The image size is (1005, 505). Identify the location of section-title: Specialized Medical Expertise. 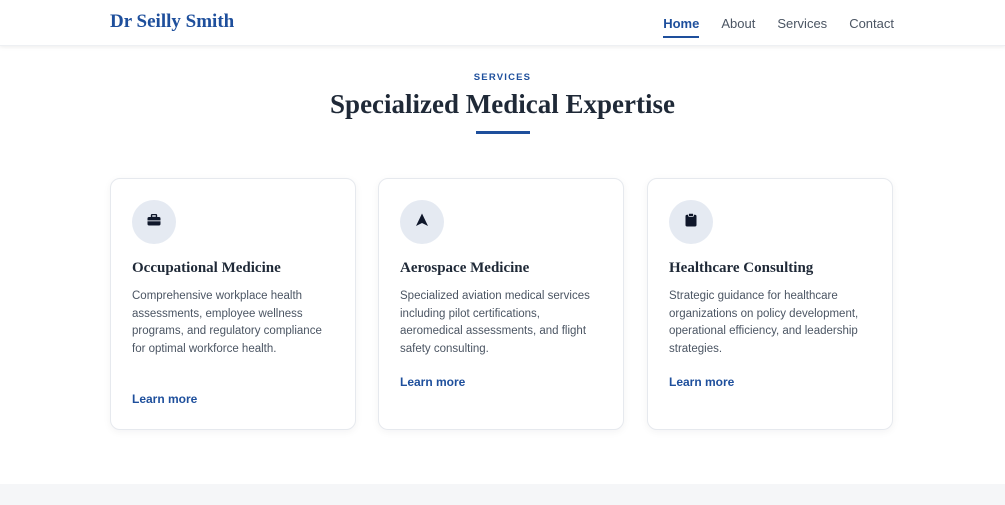
(502, 104).